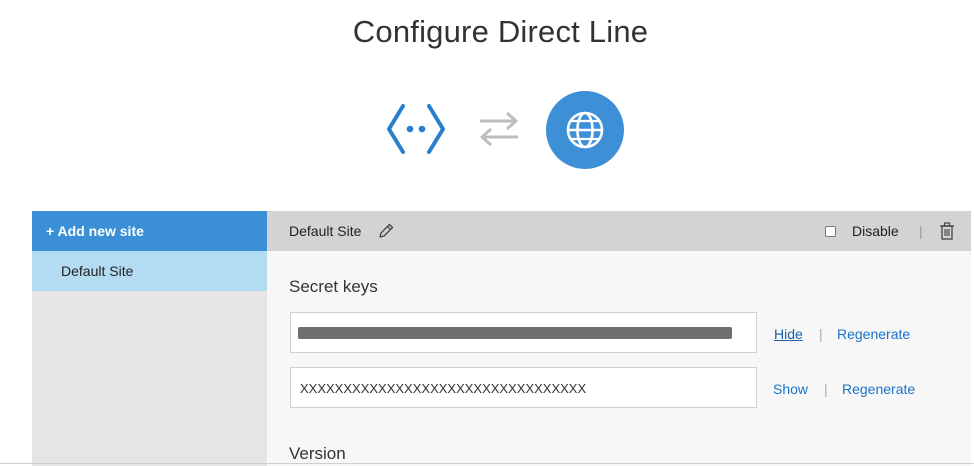  I want to click on hide-key-1-link: Hide, so click(788, 334).